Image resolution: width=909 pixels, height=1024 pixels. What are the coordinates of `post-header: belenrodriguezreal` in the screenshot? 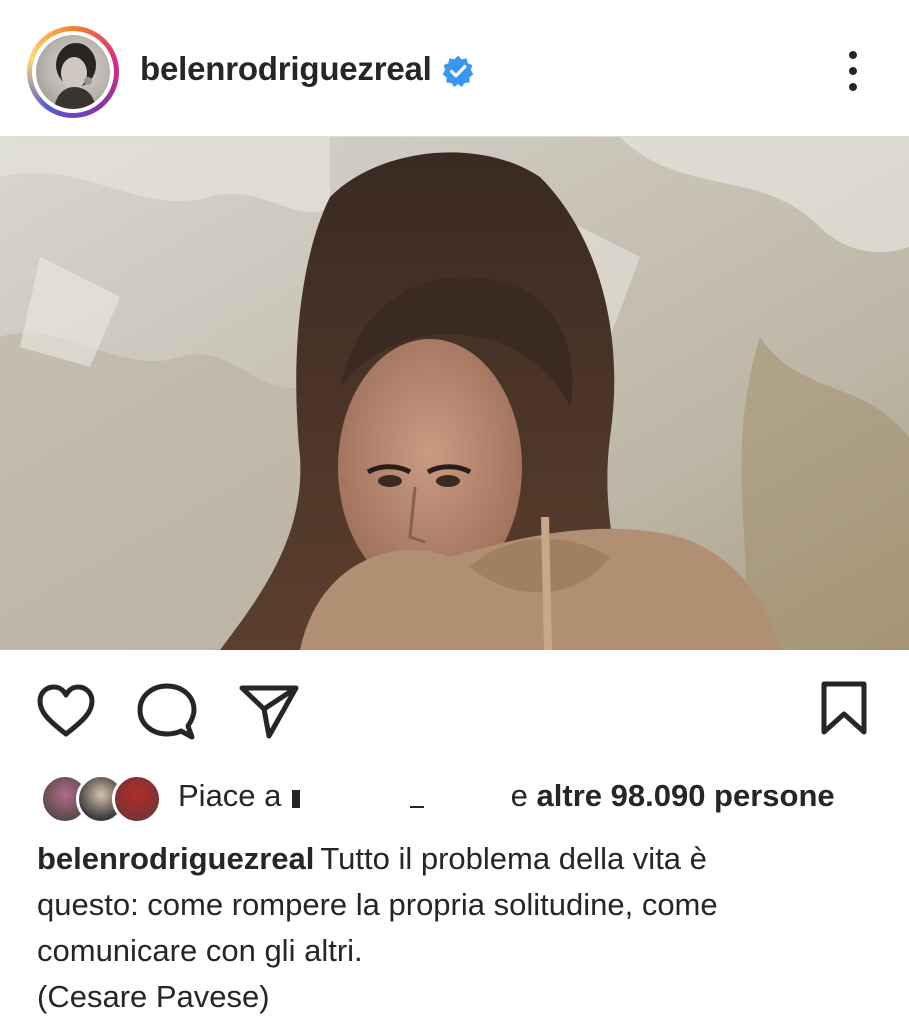 It's located at (454, 68).